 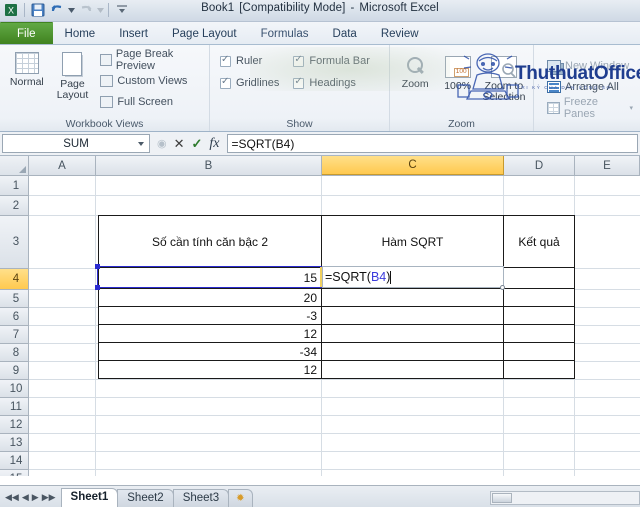 What do you see at coordinates (14, 443) in the screenshot?
I see `row-header-13: 13` at bounding box center [14, 443].